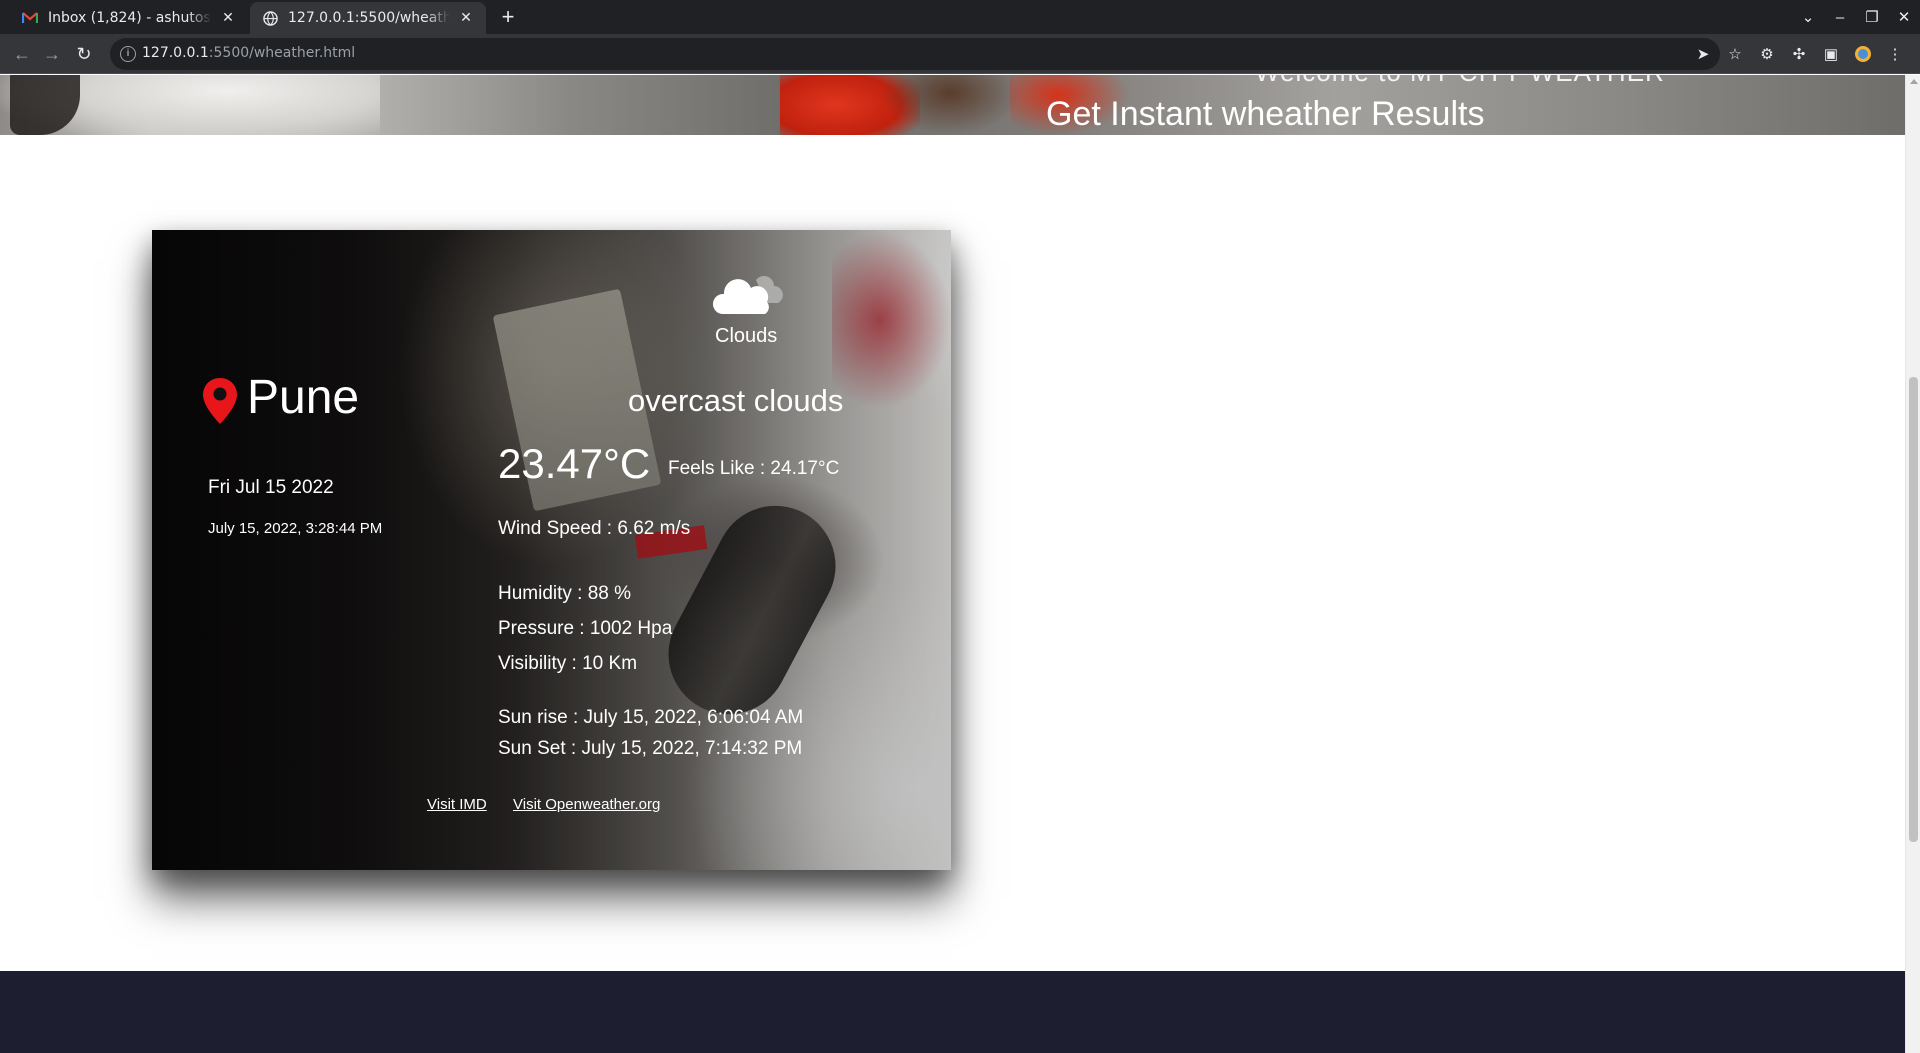  I want to click on sunset: Sun Set : July 15, 2022, 7:14:32 PM, so click(650, 748).